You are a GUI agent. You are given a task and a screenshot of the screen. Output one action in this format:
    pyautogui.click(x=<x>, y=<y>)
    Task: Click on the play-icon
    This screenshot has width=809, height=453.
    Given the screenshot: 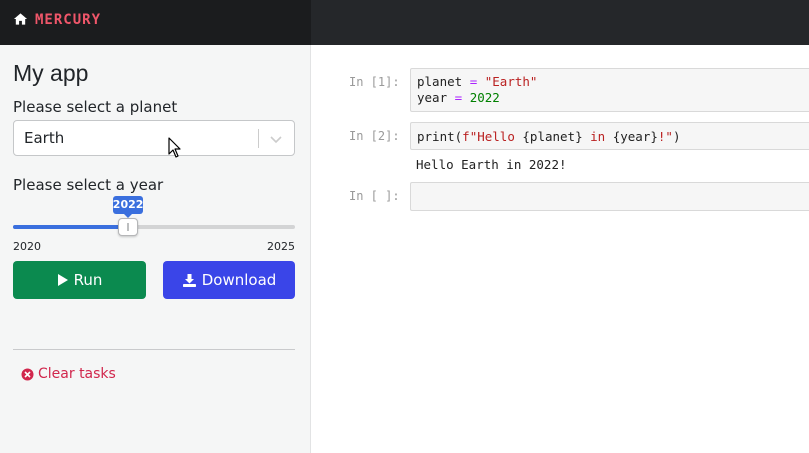 What is the action you would take?
    pyautogui.click(x=62, y=280)
    